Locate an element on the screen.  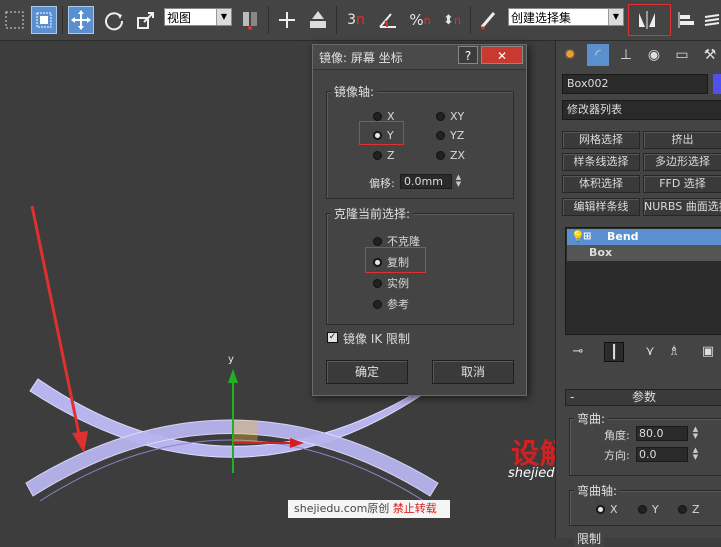
select-and-scale-icon is located at coordinates (146, 20).